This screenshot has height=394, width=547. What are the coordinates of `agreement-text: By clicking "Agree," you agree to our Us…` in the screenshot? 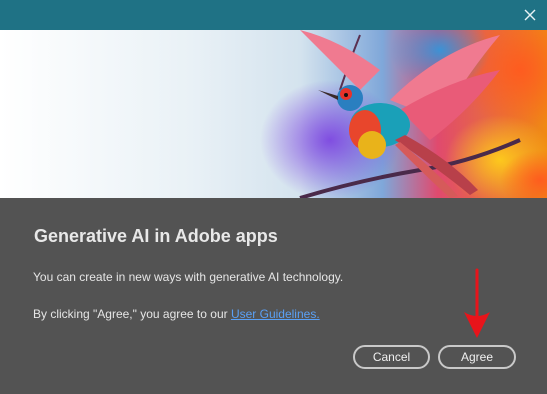 It's located at (176, 314).